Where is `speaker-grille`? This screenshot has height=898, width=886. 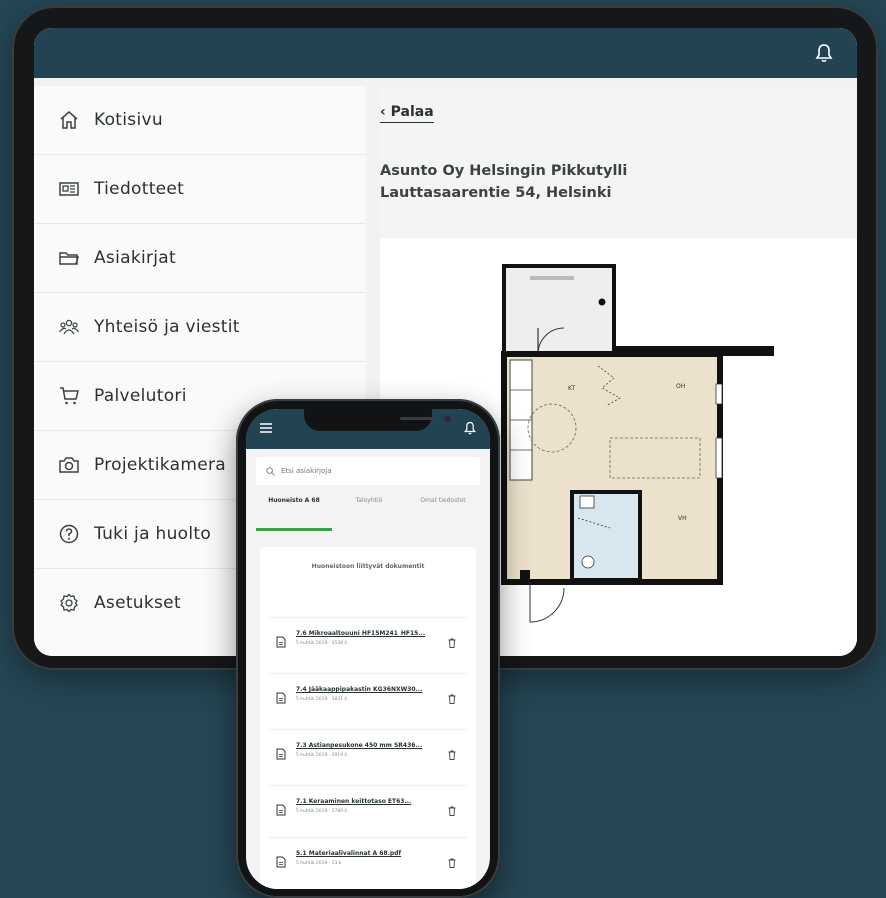 speaker-grille is located at coordinates (417, 418).